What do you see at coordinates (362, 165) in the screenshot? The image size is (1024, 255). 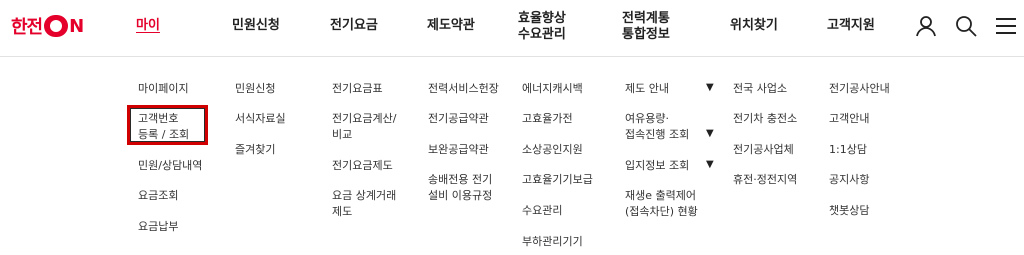 I see `submenu-rate-system: 전기요금제도` at bounding box center [362, 165].